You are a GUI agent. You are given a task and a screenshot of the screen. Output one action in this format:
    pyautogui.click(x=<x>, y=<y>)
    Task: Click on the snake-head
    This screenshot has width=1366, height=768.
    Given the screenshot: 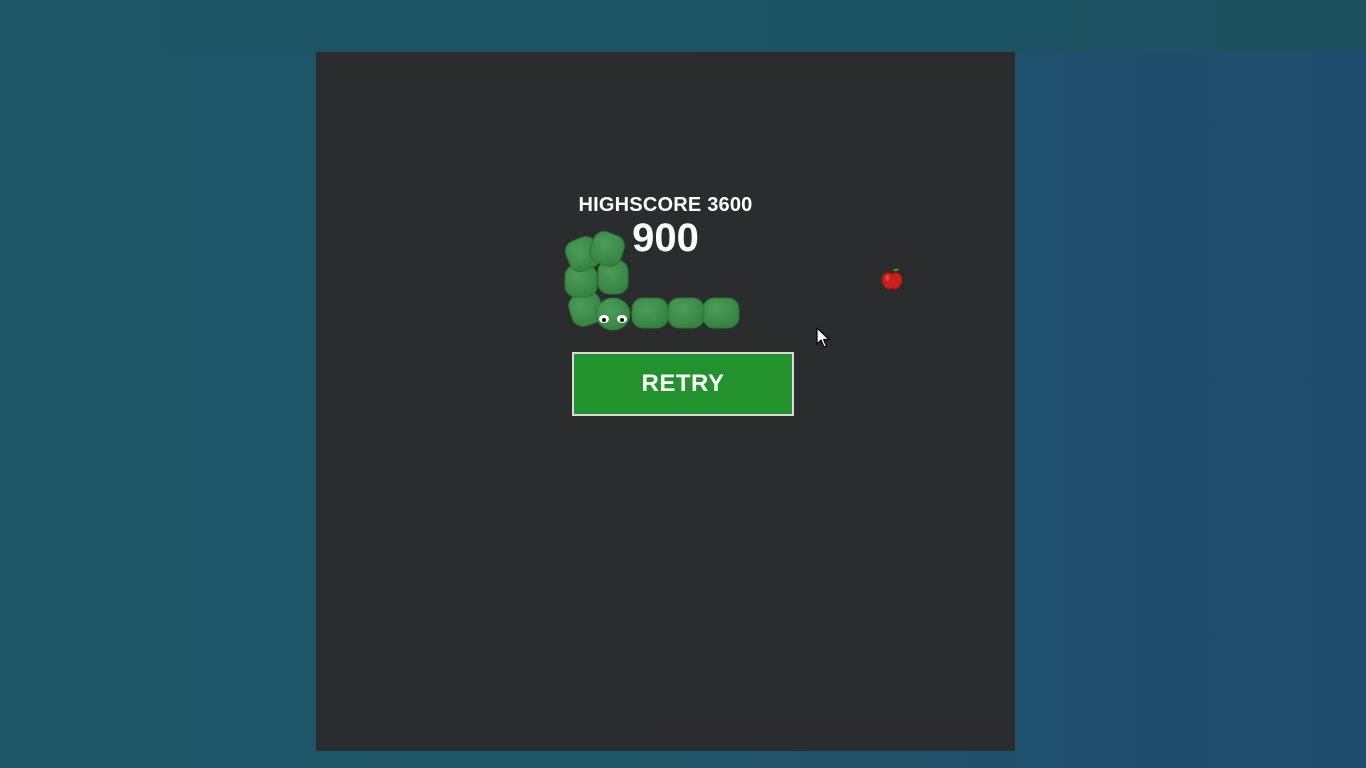 What is the action you would take?
    pyautogui.click(x=613, y=314)
    